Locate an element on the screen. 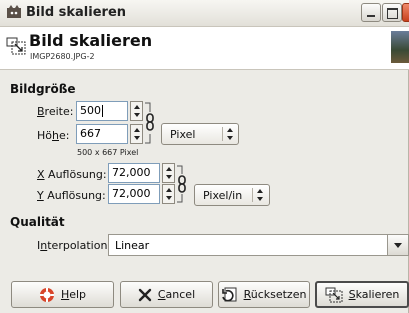  width-spinner is located at coordinates (136, 111).